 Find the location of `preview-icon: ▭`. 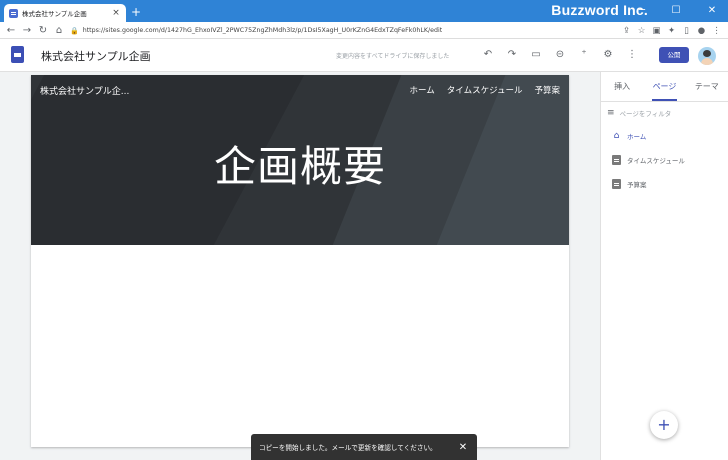

preview-icon: ▭ is located at coordinates (536, 55).